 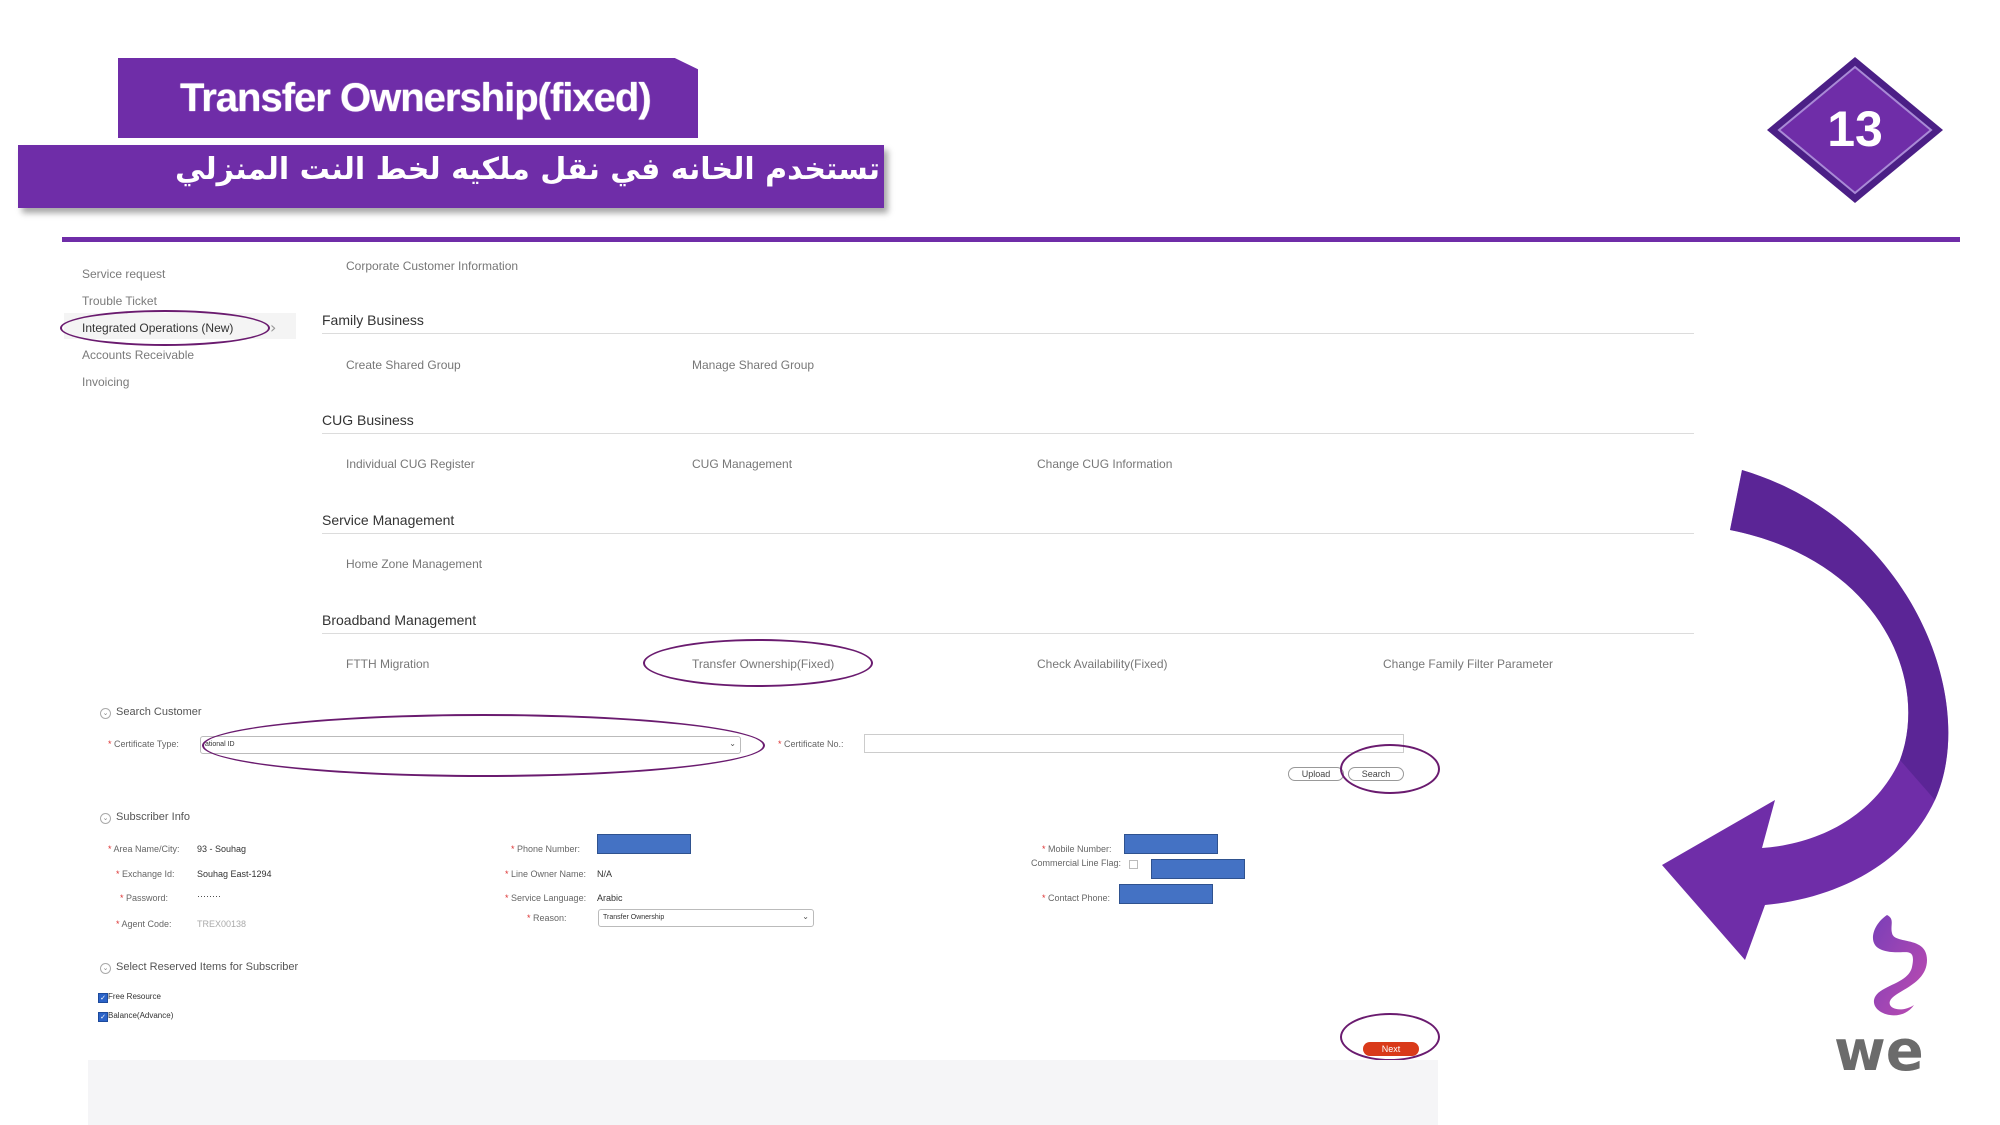 What do you see at coordinates (387, 664) in the screenshot?
I see `link-ftth-migration: FTTH Migration` at bounding box center [387, 664].